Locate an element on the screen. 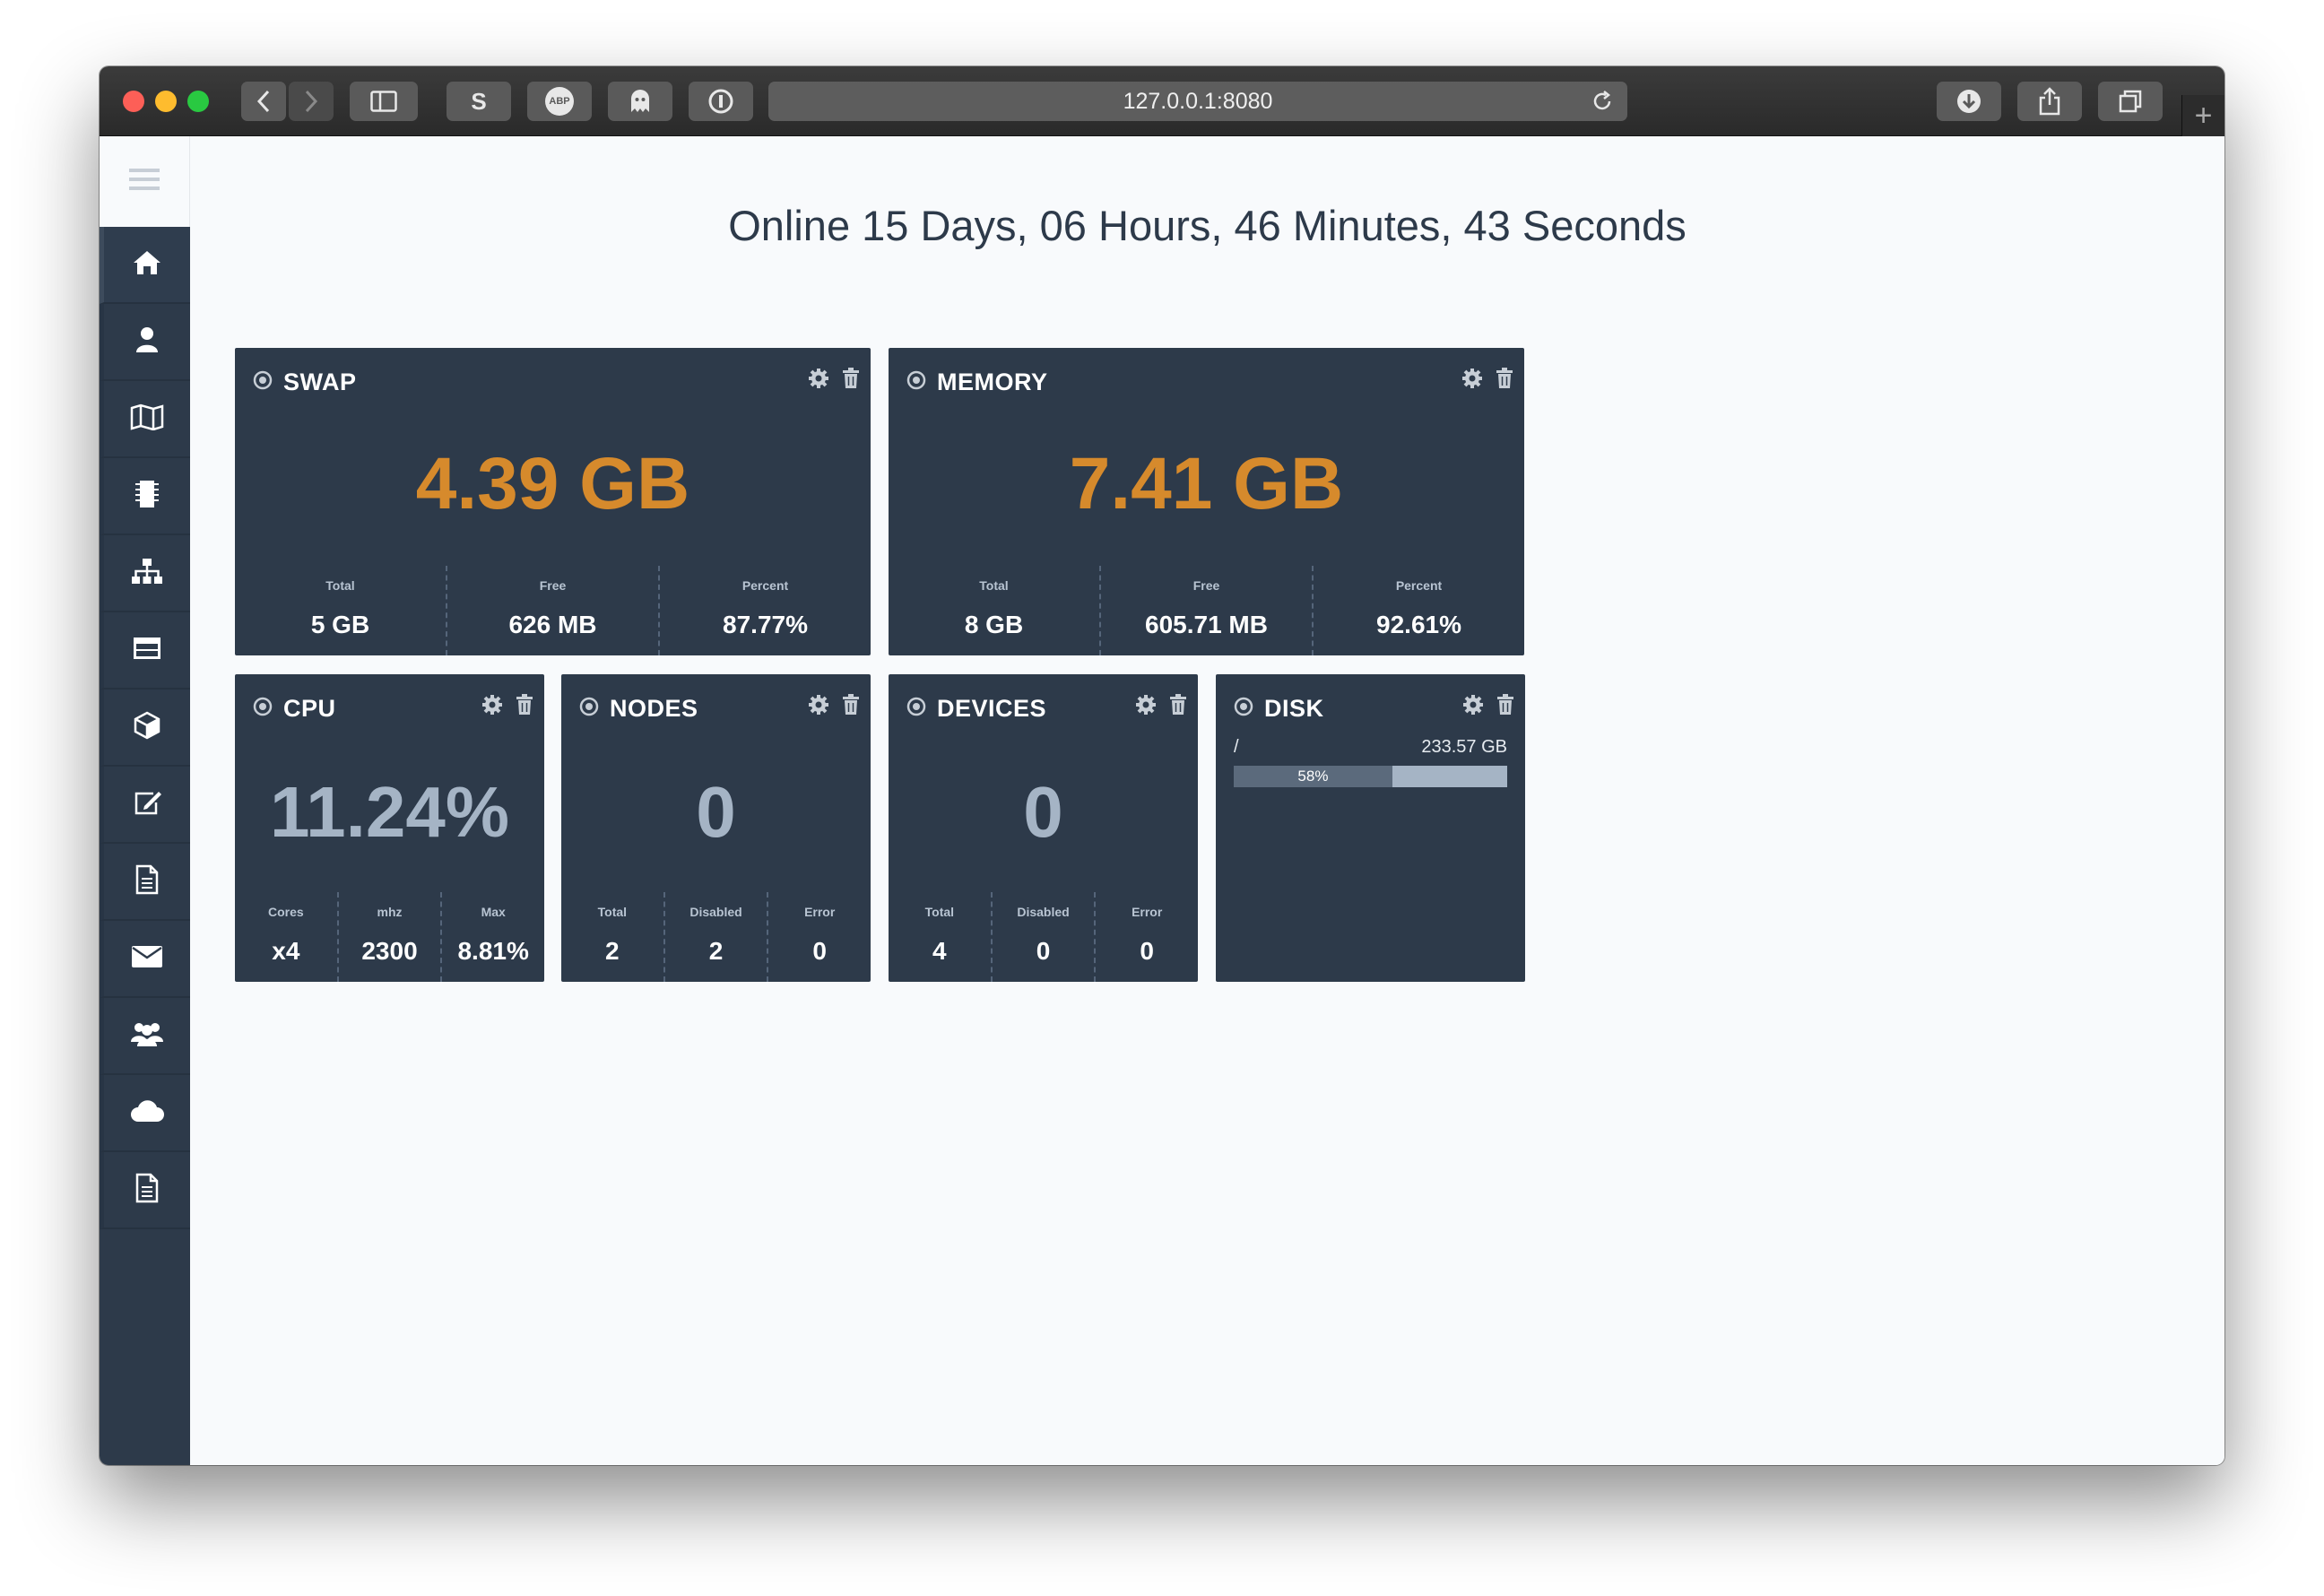 This screenshot has width=2324, height=1596. stat-label: Max is located at coordinates (493, 912).